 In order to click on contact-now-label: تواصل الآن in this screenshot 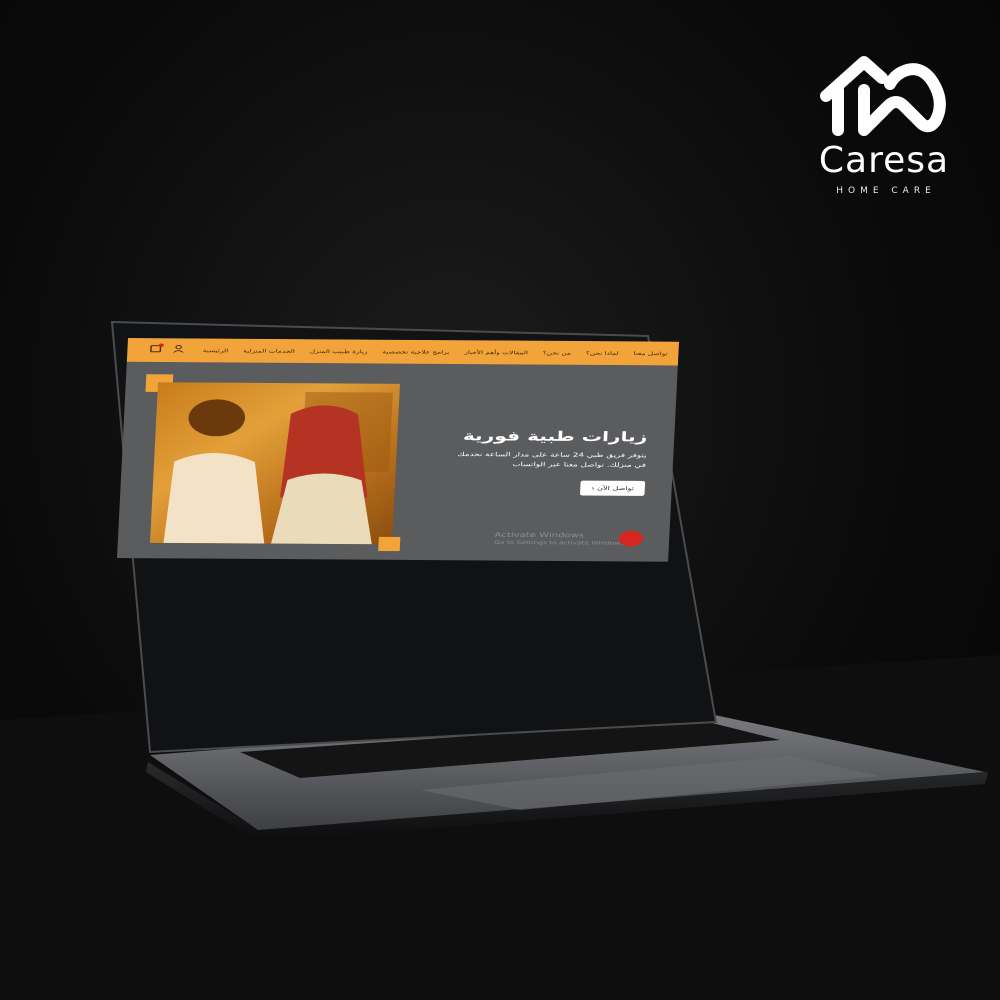, I will do `click(615, 488)`.